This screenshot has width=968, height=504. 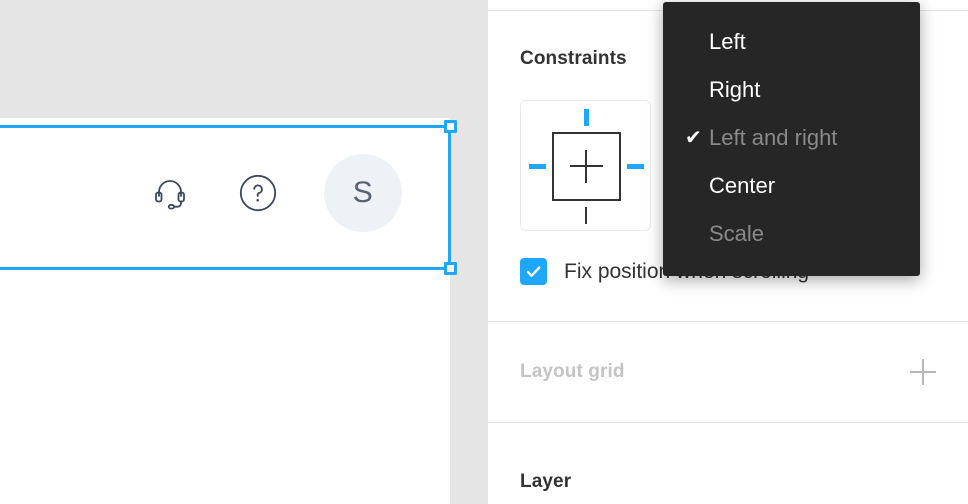 I want to click on resize-handle-bottom-right, so click(x=450, y=268).